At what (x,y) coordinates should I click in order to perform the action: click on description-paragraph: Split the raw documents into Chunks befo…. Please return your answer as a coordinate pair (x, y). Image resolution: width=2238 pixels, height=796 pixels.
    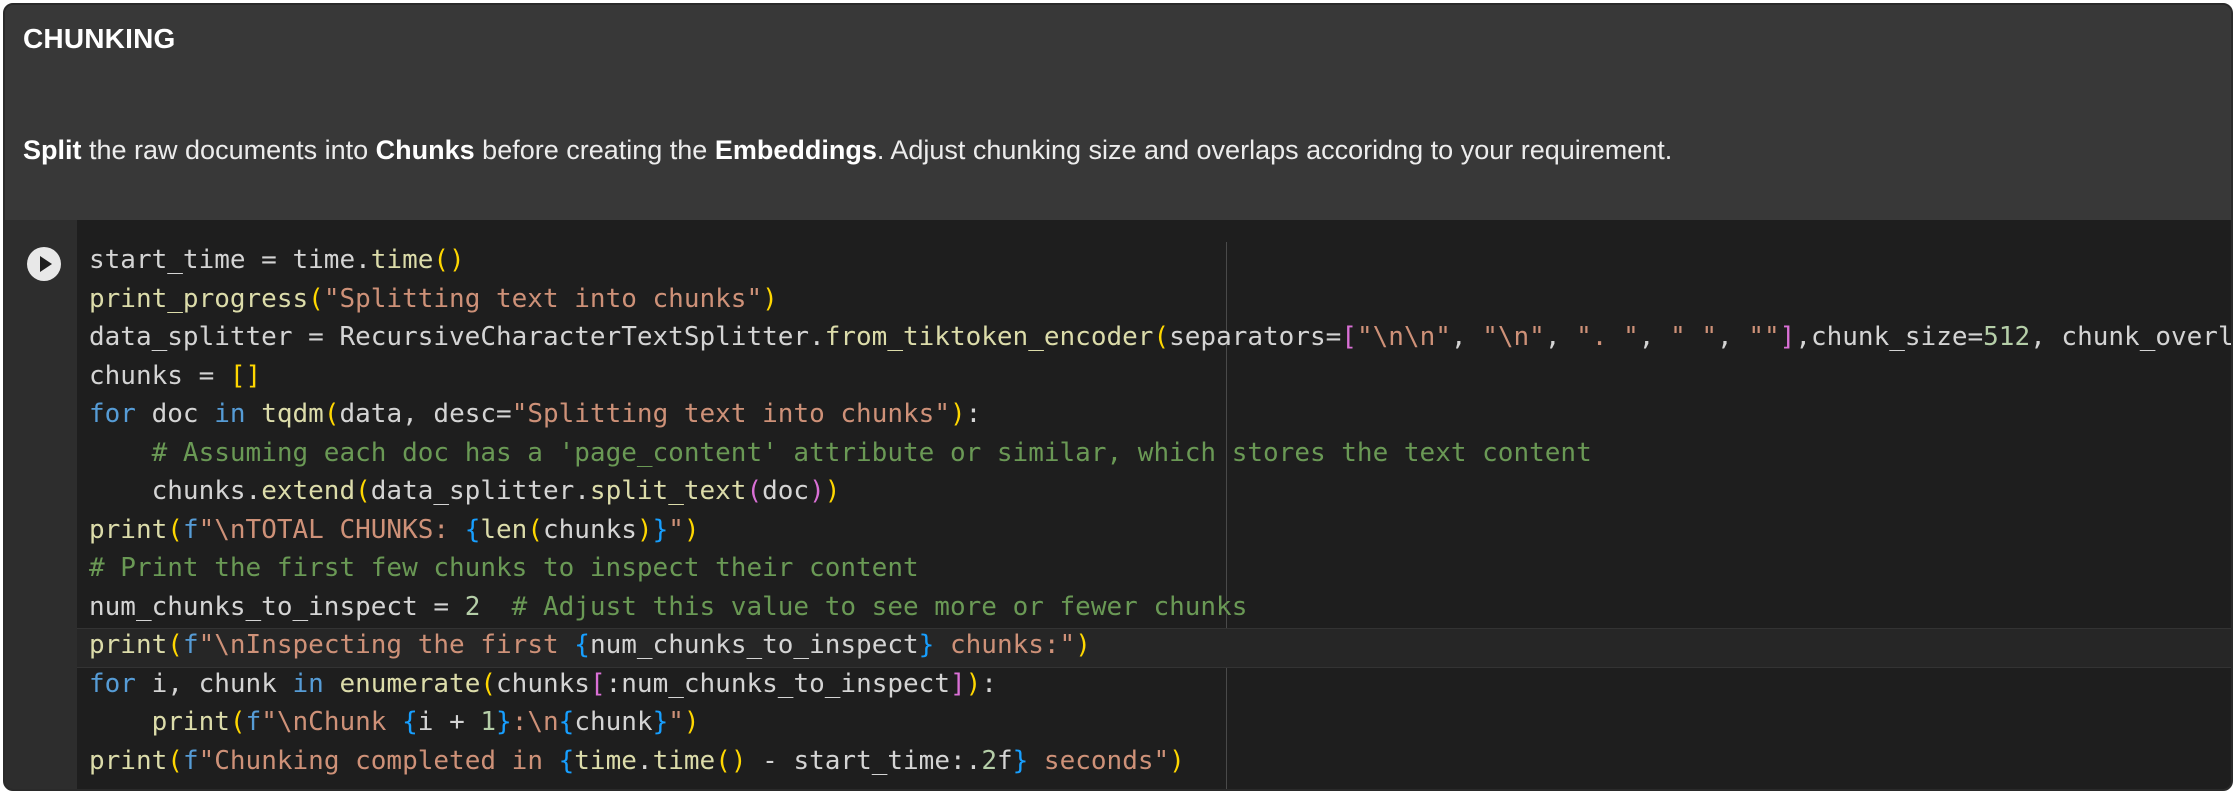
    Looking at the image, I should click on (848, 150).